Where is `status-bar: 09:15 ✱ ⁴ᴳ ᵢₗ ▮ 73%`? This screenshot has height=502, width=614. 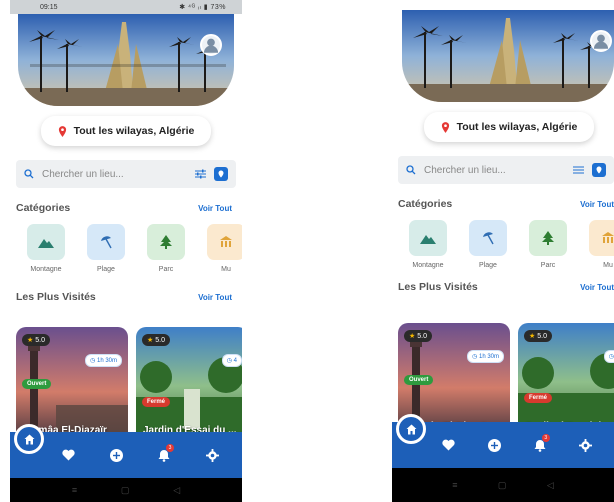 status-bar: 09:15 ✱ ⁴ᴳ ᵢₗ ▮ 73% is located at coordinates (126, 7).